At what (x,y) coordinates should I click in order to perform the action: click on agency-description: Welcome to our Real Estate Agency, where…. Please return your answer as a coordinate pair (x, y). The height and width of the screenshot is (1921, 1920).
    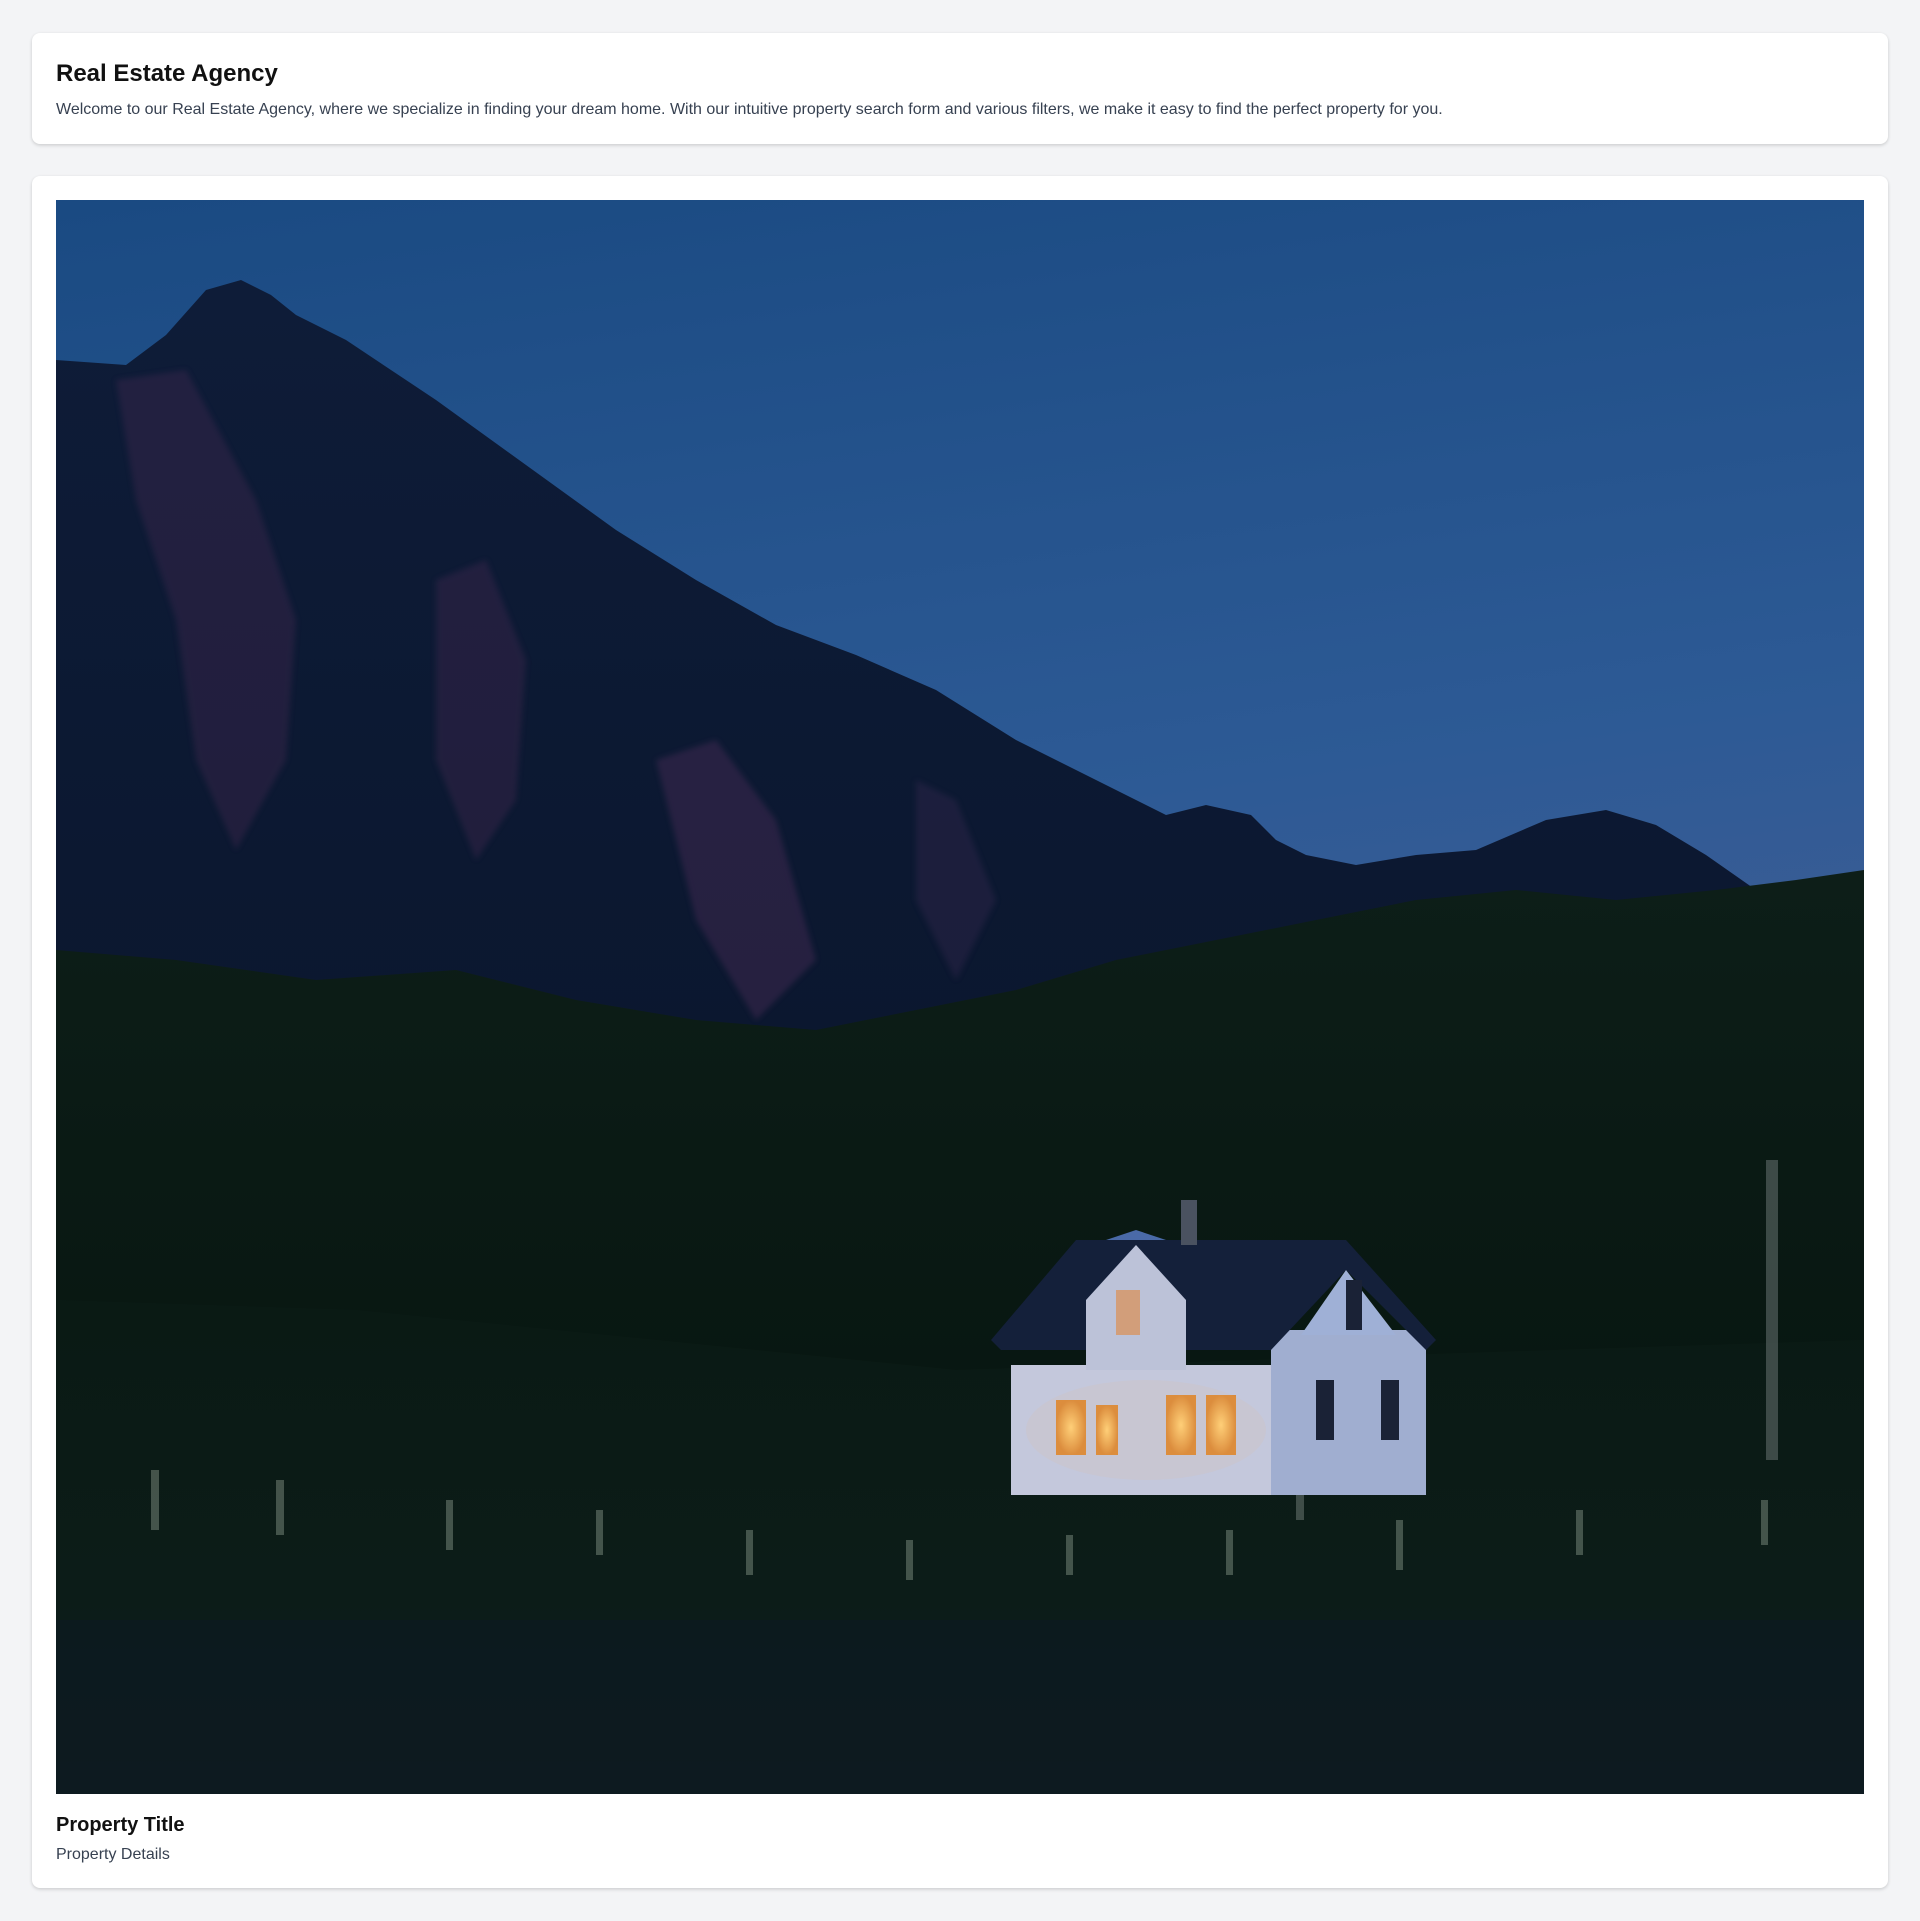
    Looking at the image, I should click on (749, 109).